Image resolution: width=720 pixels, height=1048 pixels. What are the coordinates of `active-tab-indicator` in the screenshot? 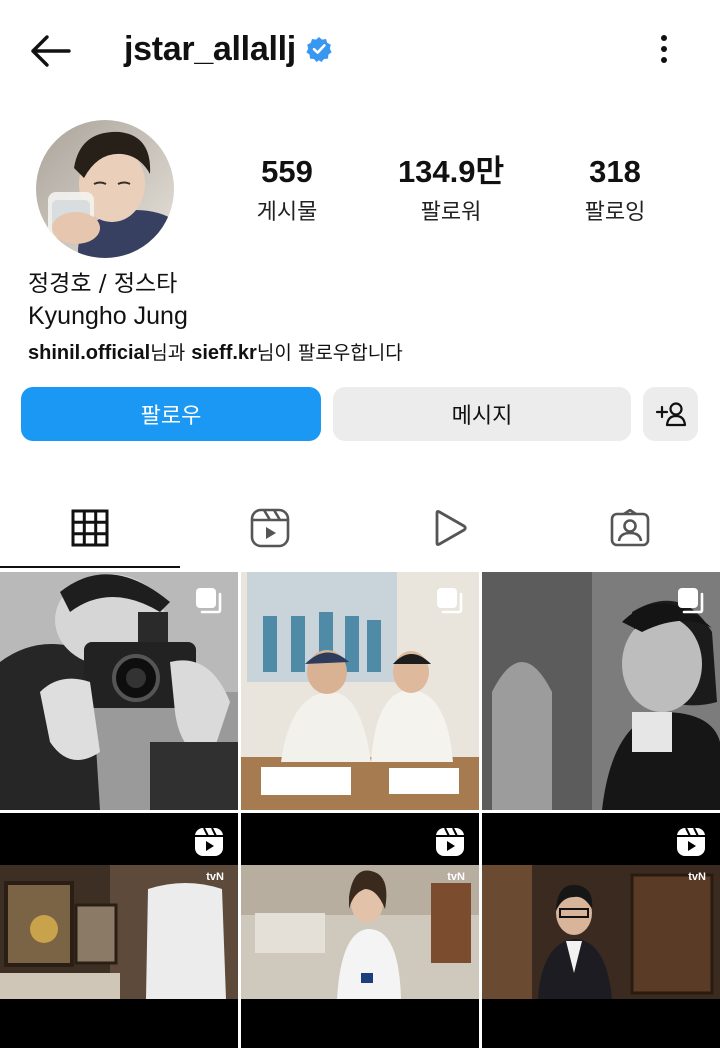 It's located at (90, 567).